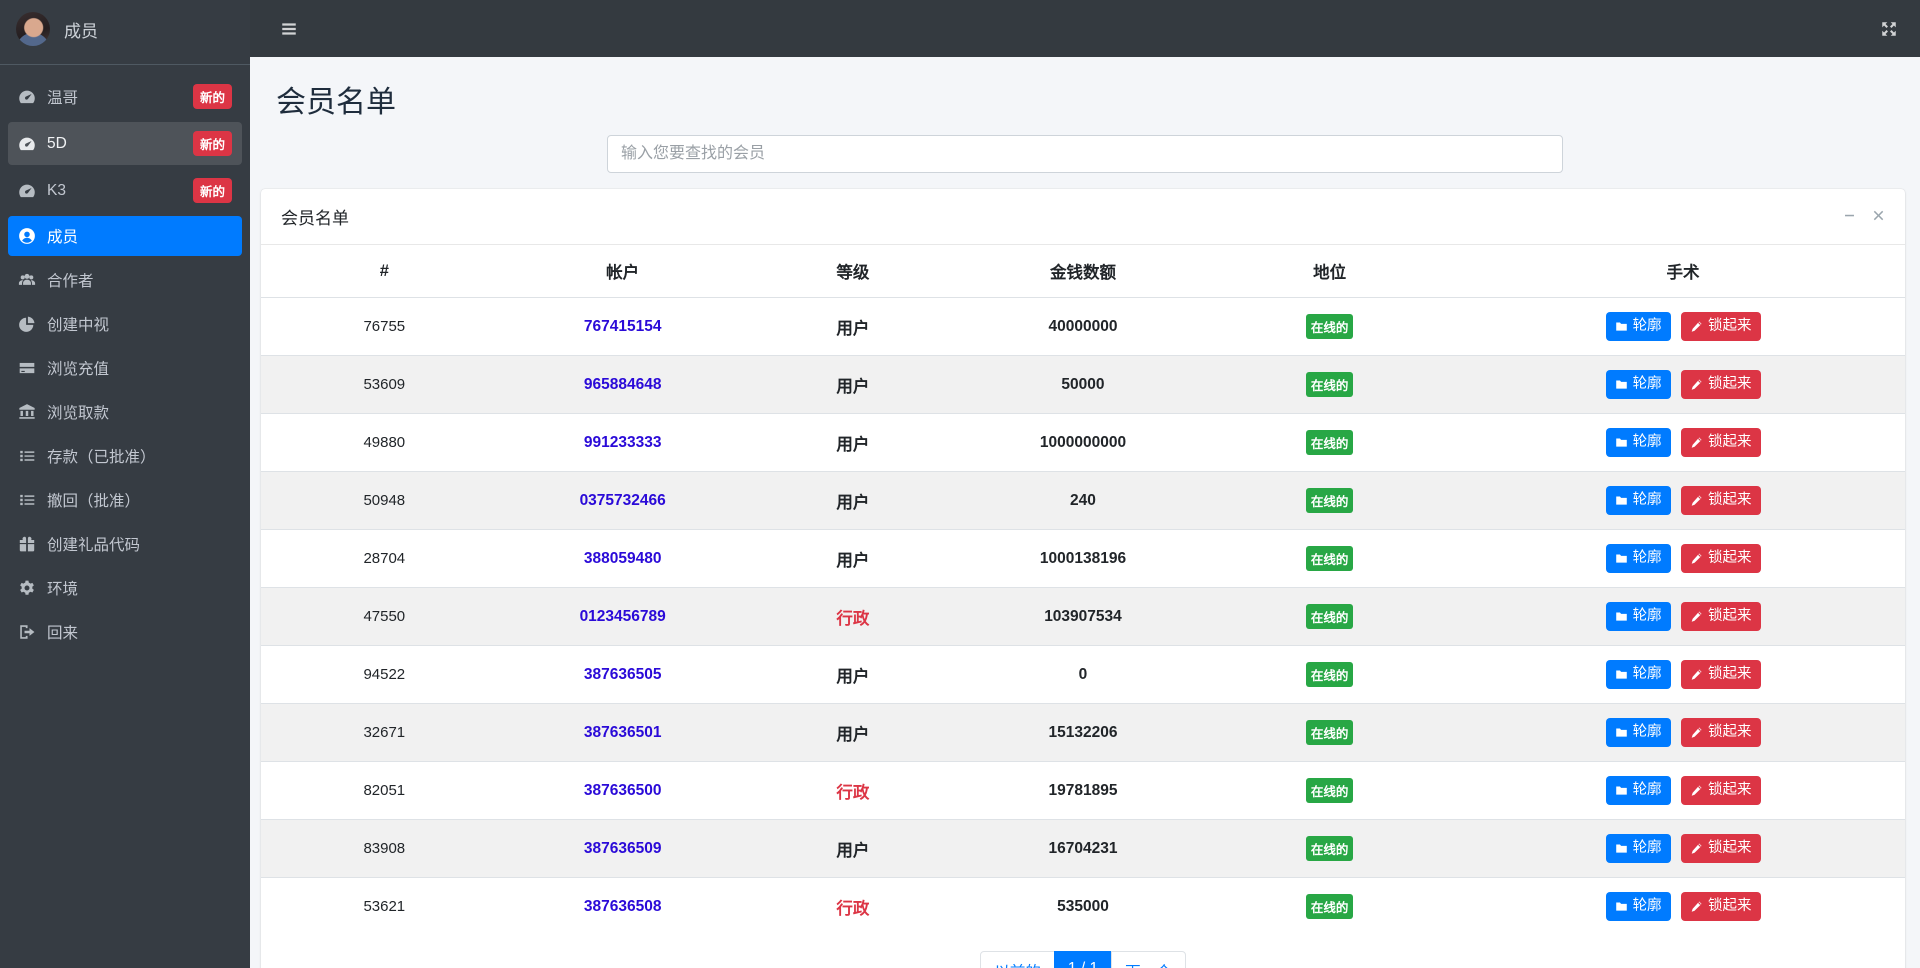 This screenshot has height=968, width=1920. I want to click on sidebar-item-label: 合作者, so click(70, 281).